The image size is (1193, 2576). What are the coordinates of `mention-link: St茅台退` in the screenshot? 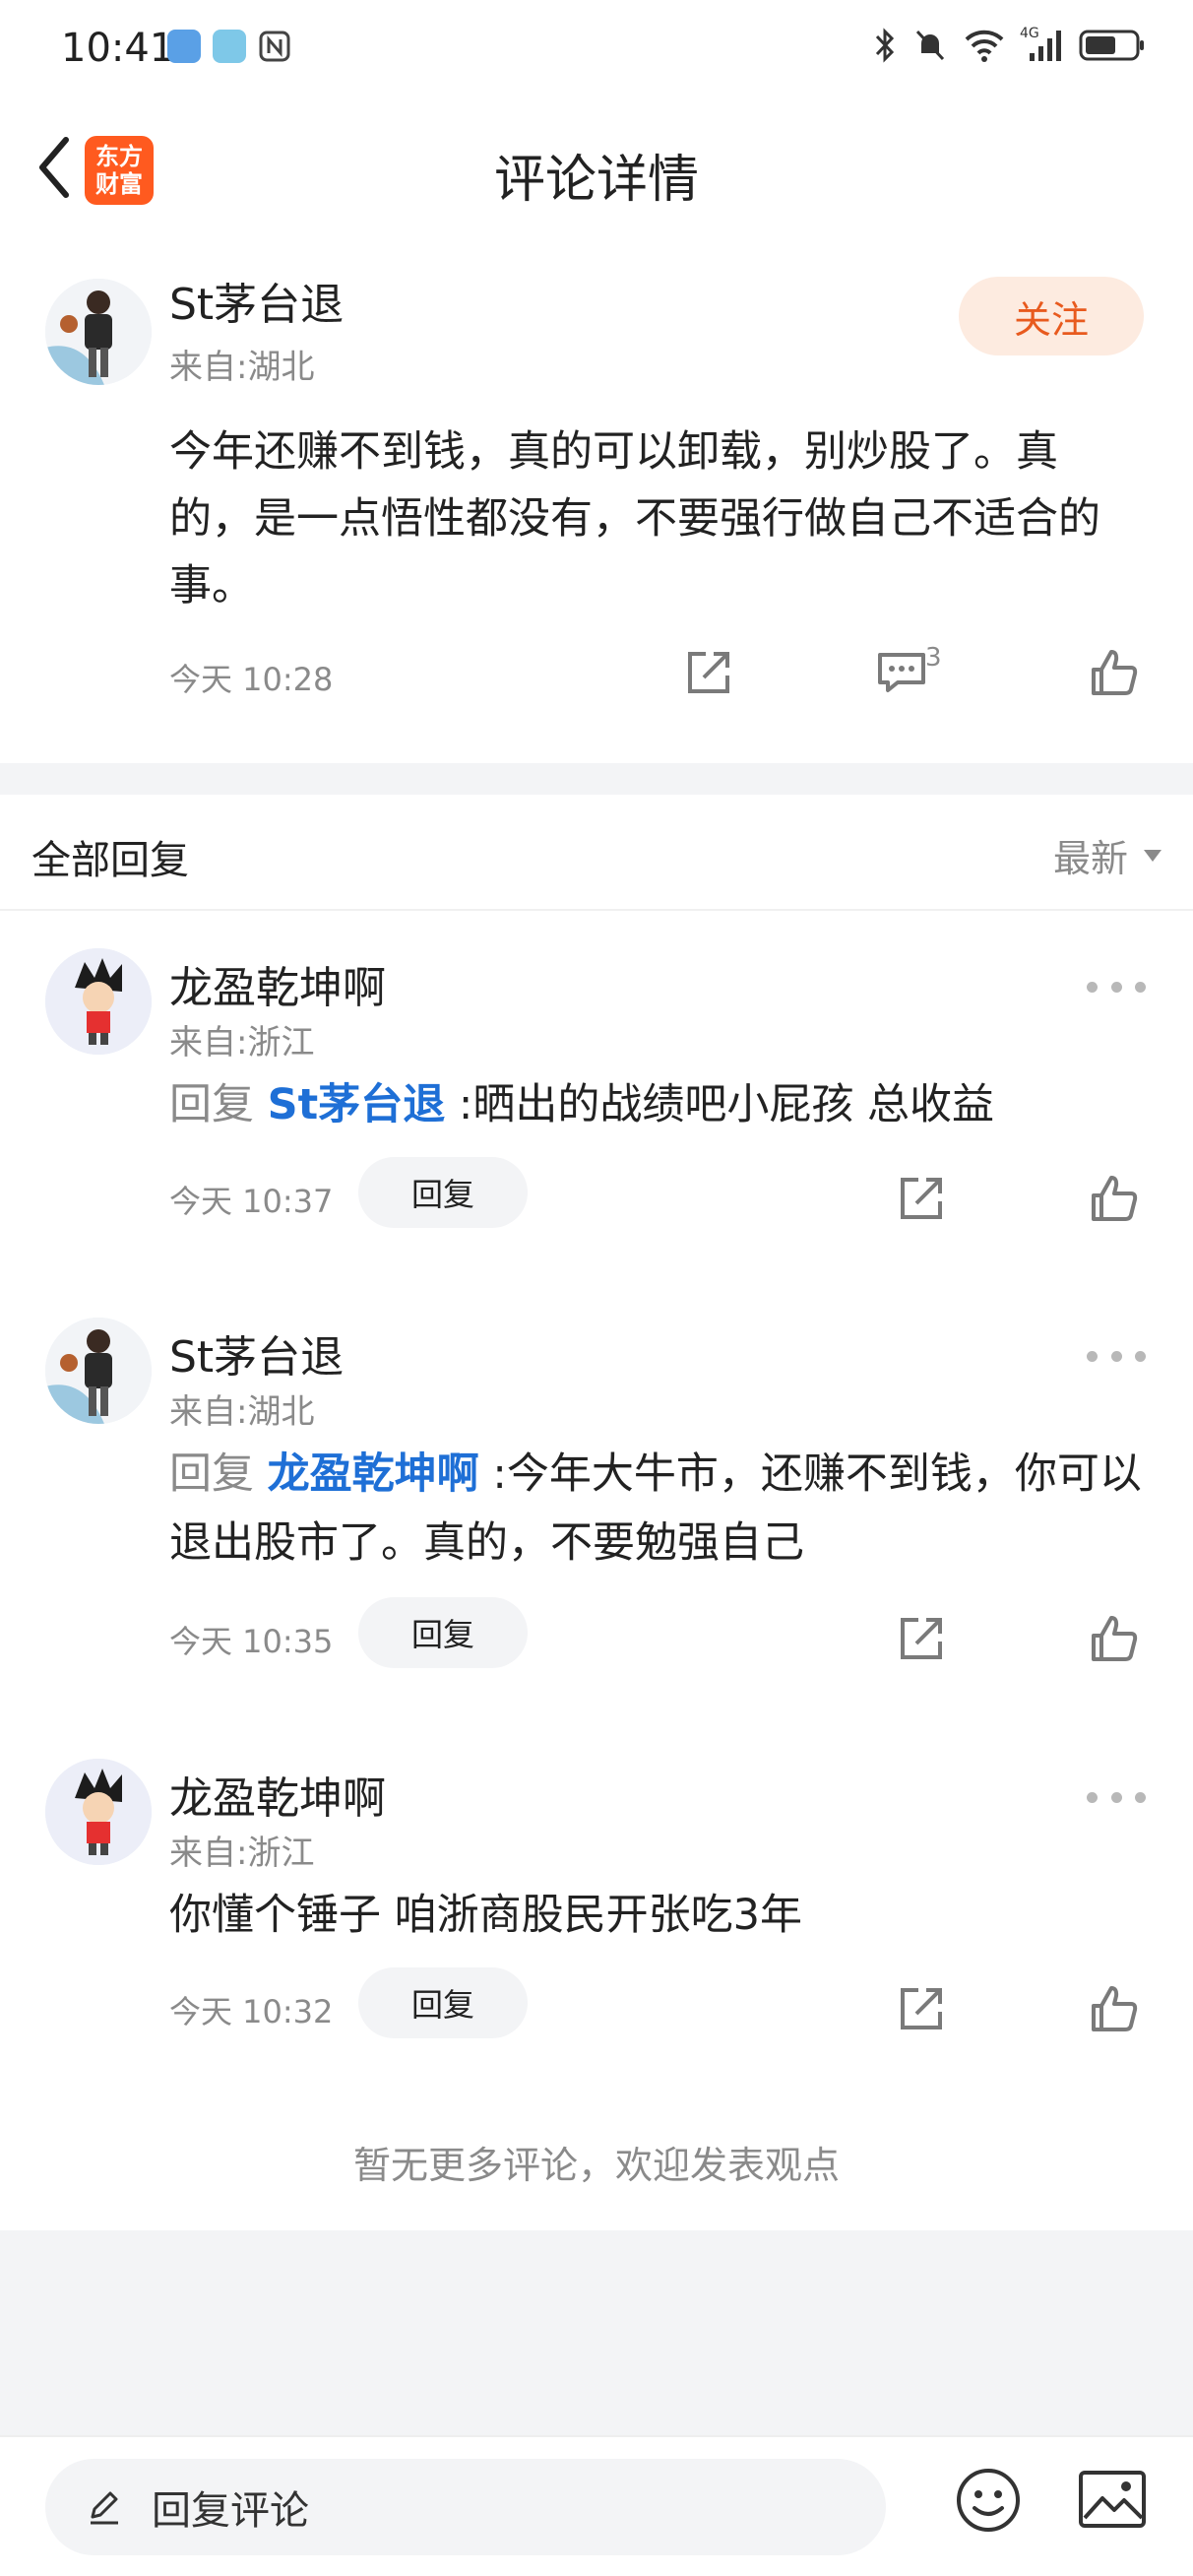 It's located at (357, 1104).